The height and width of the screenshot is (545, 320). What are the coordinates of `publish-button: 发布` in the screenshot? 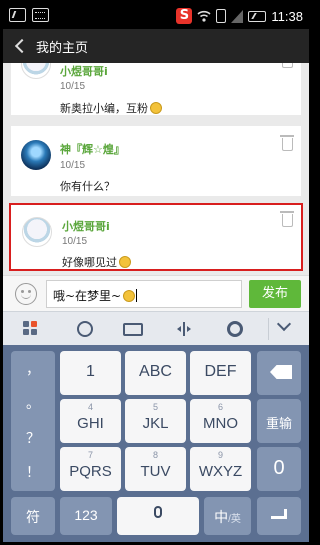 It's located at (275, 294).